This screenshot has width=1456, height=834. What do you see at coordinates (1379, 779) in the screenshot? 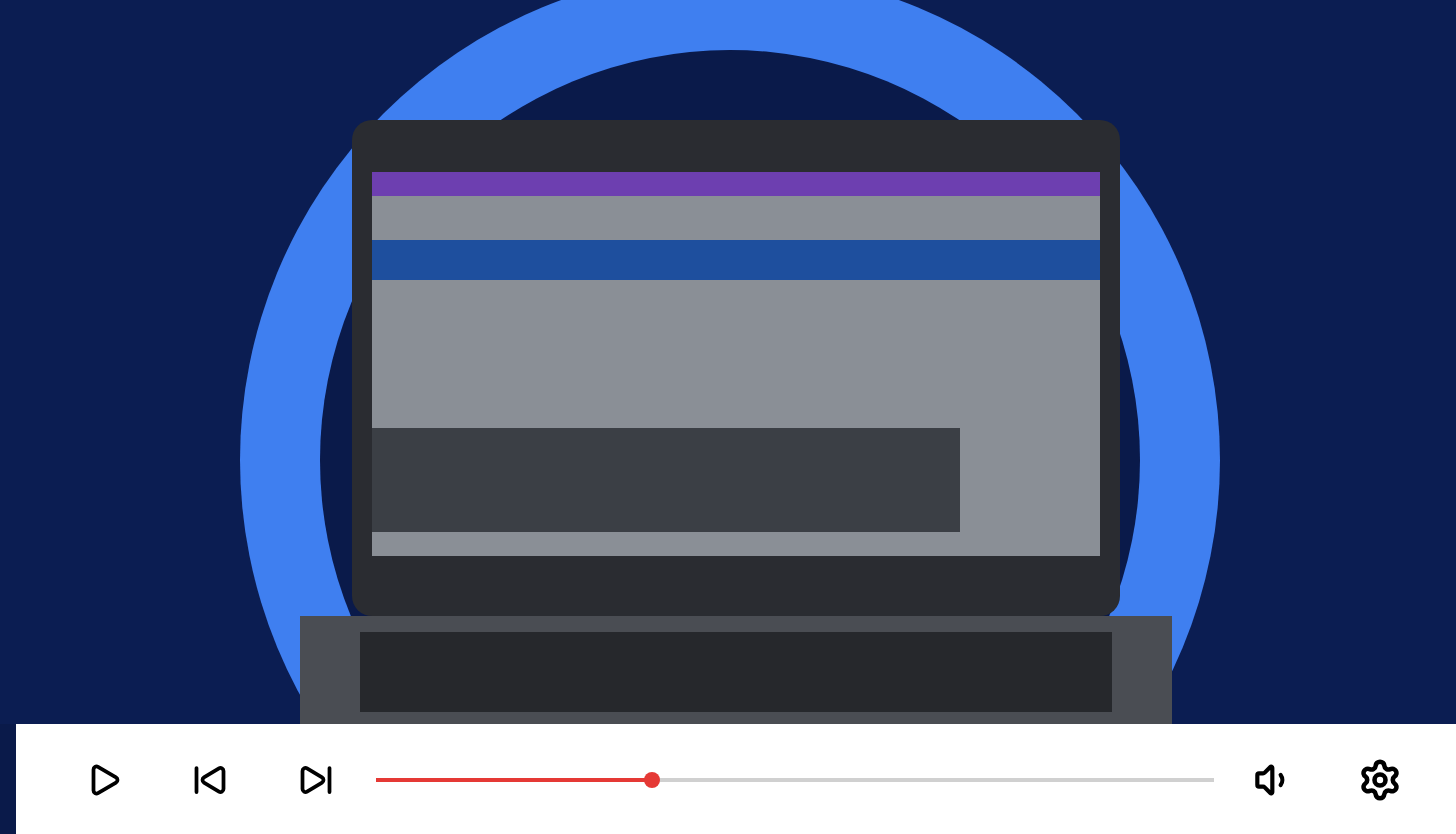
I see `settings-icon` at bounding box center [1379, 779].